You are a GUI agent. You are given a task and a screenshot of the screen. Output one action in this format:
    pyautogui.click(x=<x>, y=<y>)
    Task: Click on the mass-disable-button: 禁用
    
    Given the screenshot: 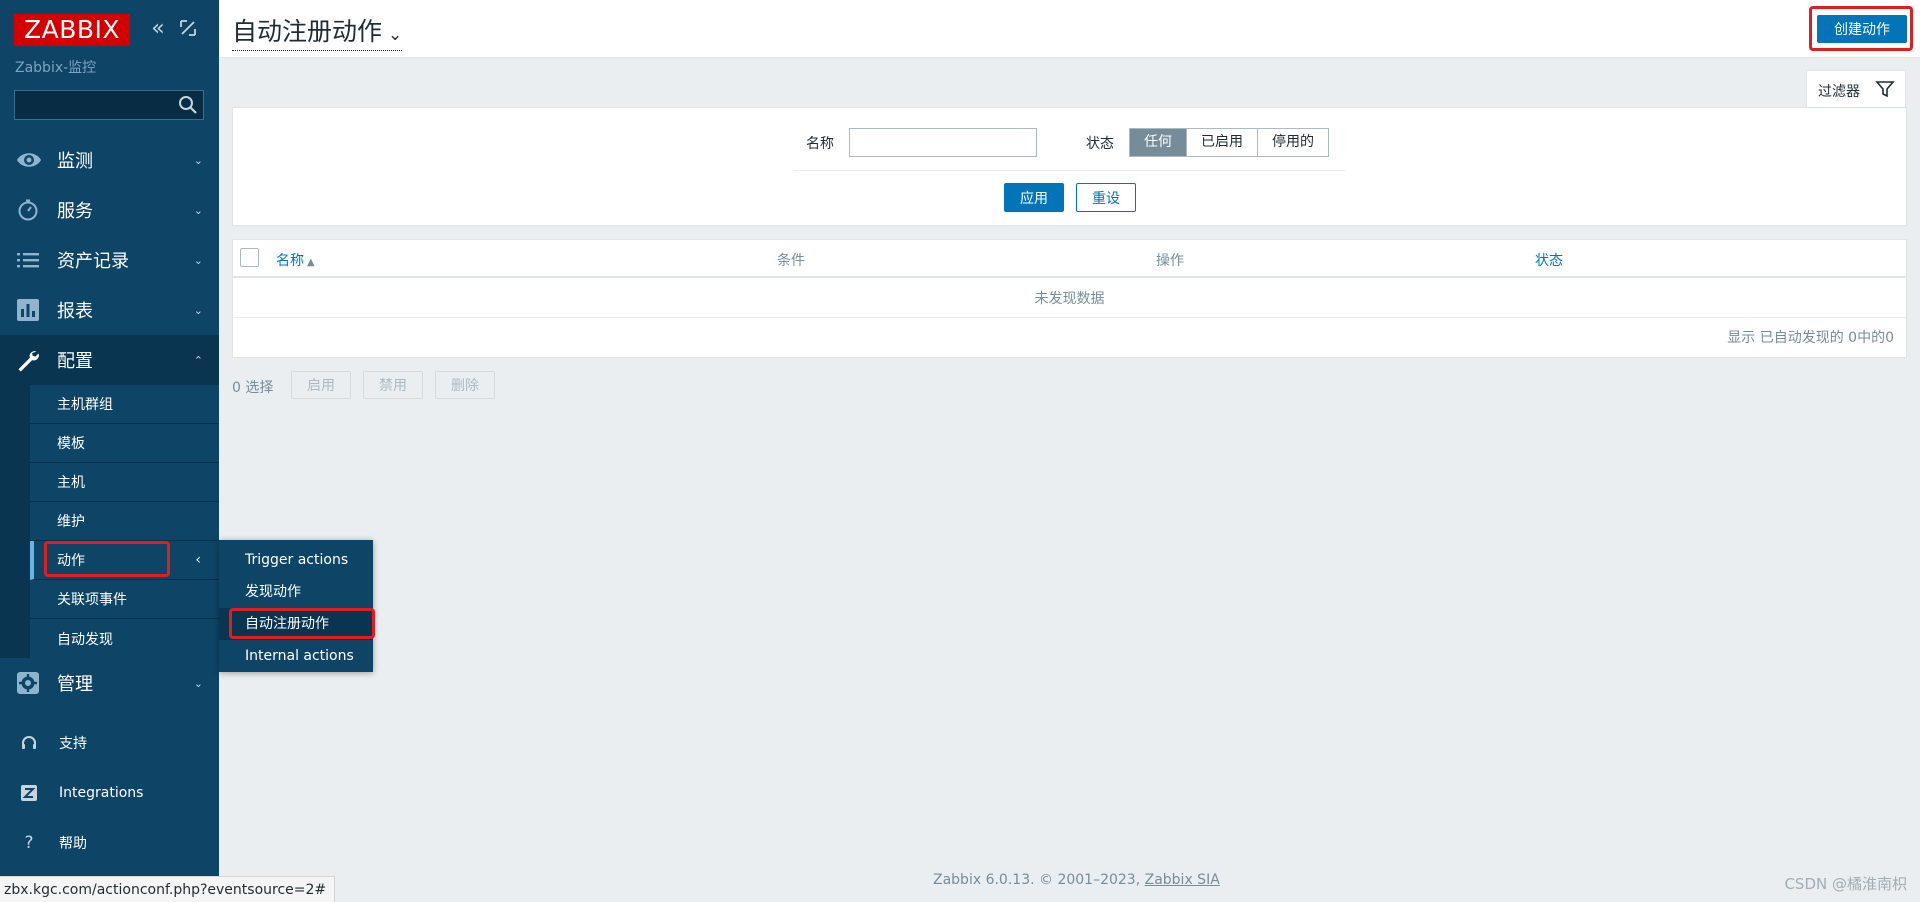 What is the action you would take?
    pyautogui.click(x=393, y=385)
    